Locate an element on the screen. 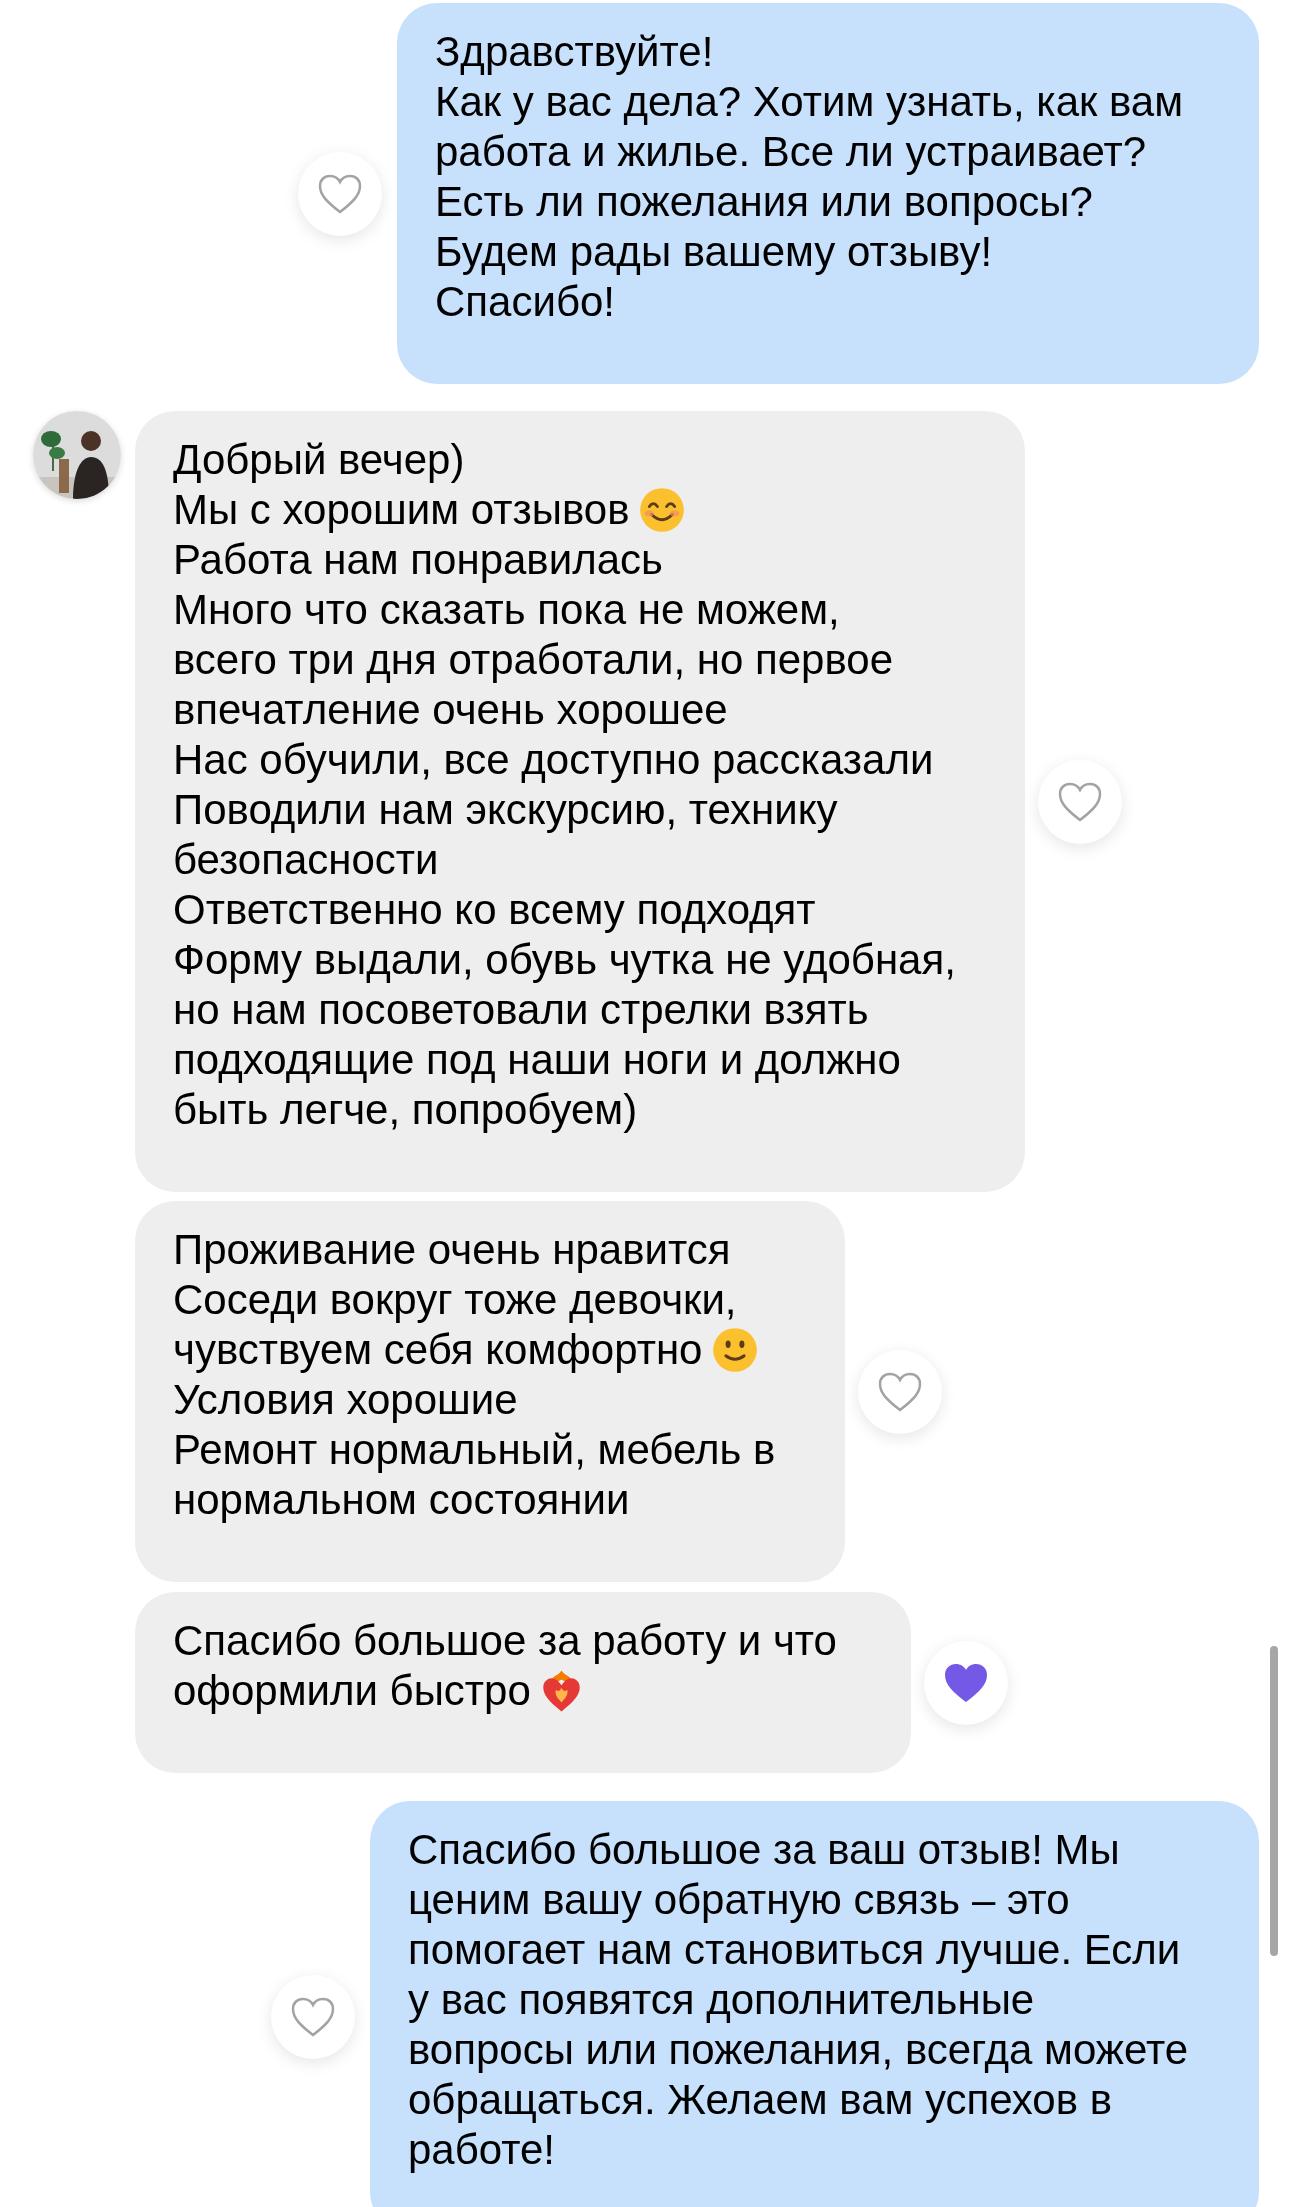  message-text: Ответственно ко всему подходят is located at coordinates (494, 910).